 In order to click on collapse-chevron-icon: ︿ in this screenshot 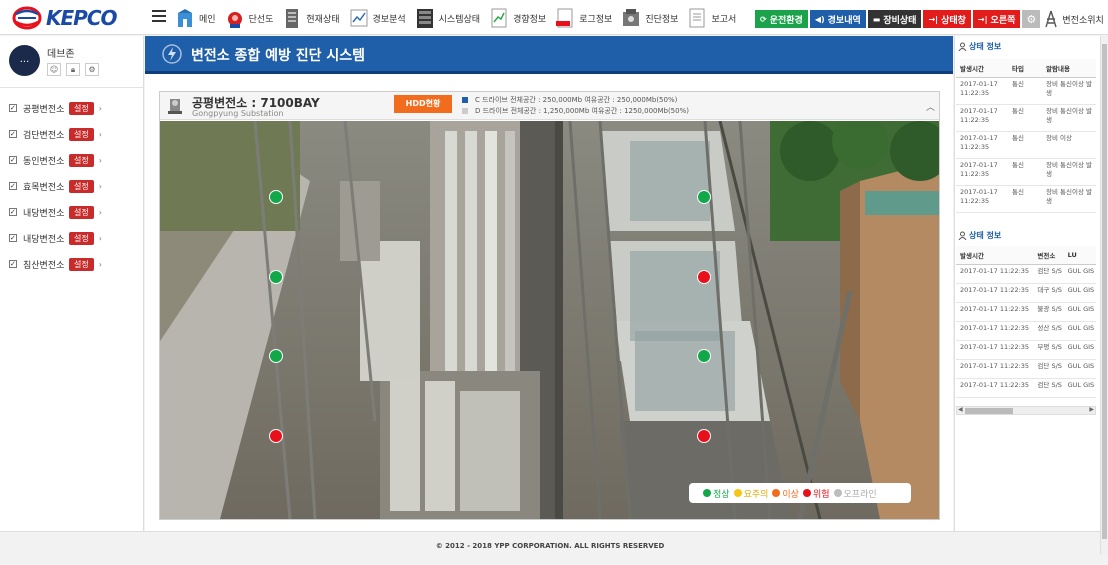, I will do `click(930, 106)`.